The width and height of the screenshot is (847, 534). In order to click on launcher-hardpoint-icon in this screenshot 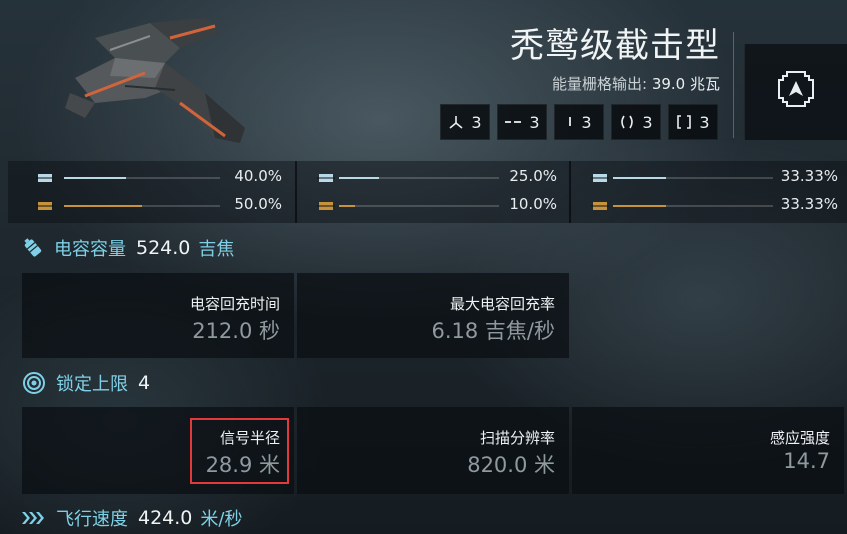, I will do `click(513, 122)`.